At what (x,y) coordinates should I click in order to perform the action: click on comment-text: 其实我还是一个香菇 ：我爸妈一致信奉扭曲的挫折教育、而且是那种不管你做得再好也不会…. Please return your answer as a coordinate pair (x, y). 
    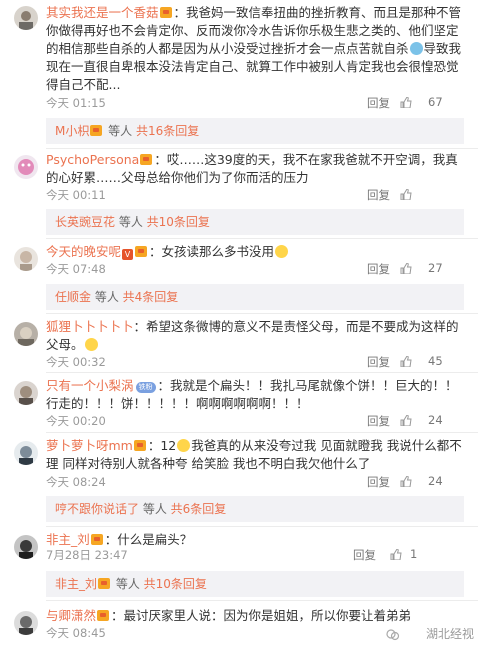
    Looking at the image, I should click on (254, 49).